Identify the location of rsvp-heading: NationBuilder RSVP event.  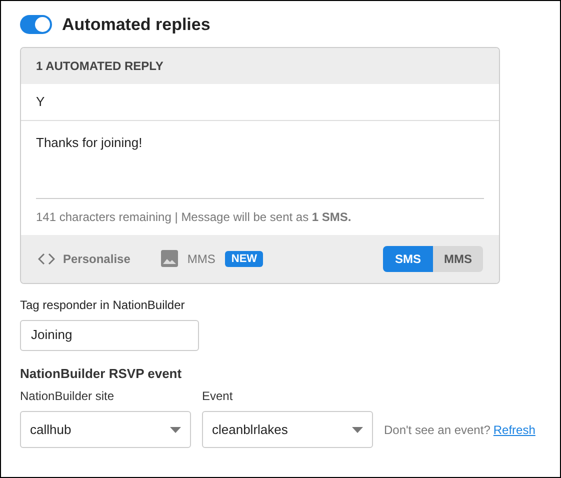
(101, 373).